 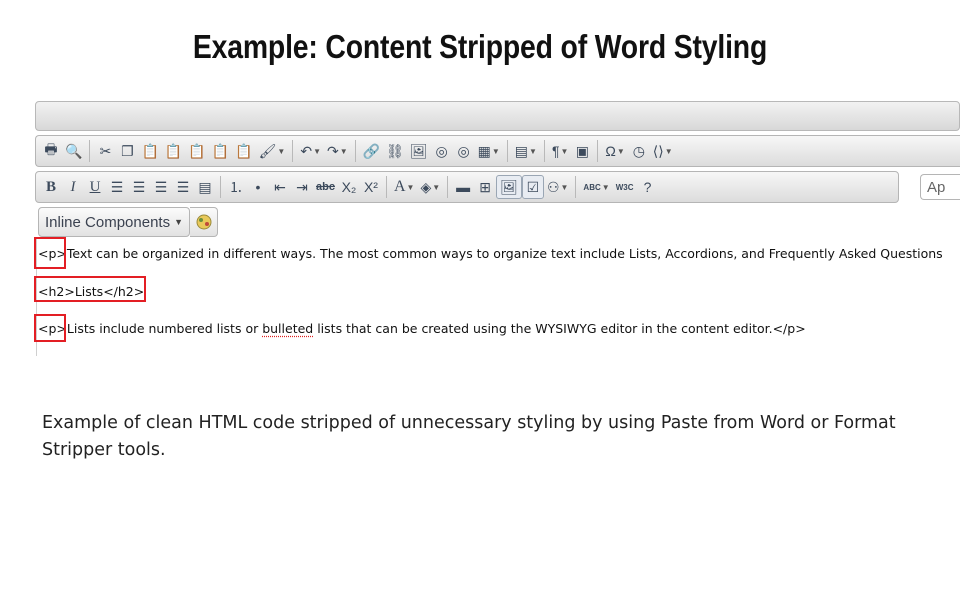 What do you see at coordinates (349, 187) in the screenshot?
I see `subscript-button: X₂` at bounding box center [349, 187].